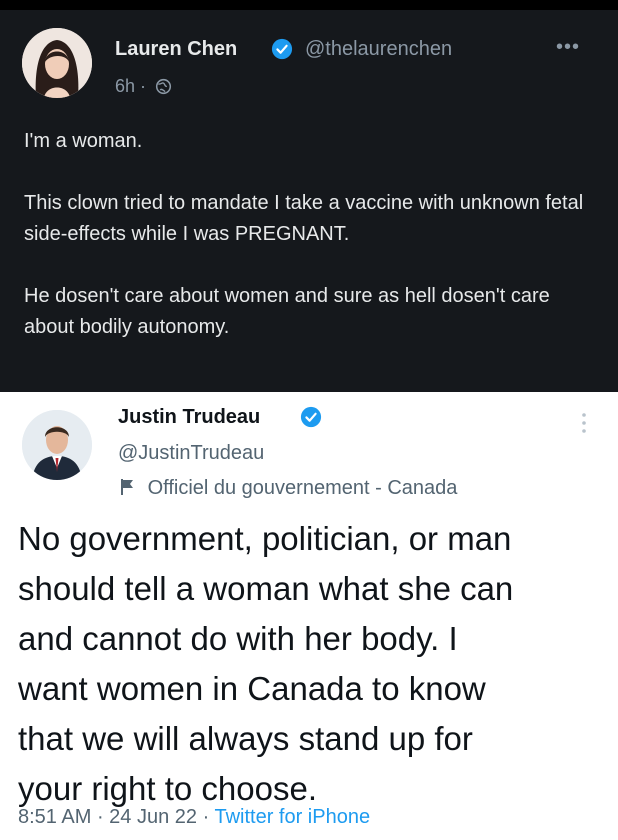  I want to click on government-flag-icon, so click(127, 487).